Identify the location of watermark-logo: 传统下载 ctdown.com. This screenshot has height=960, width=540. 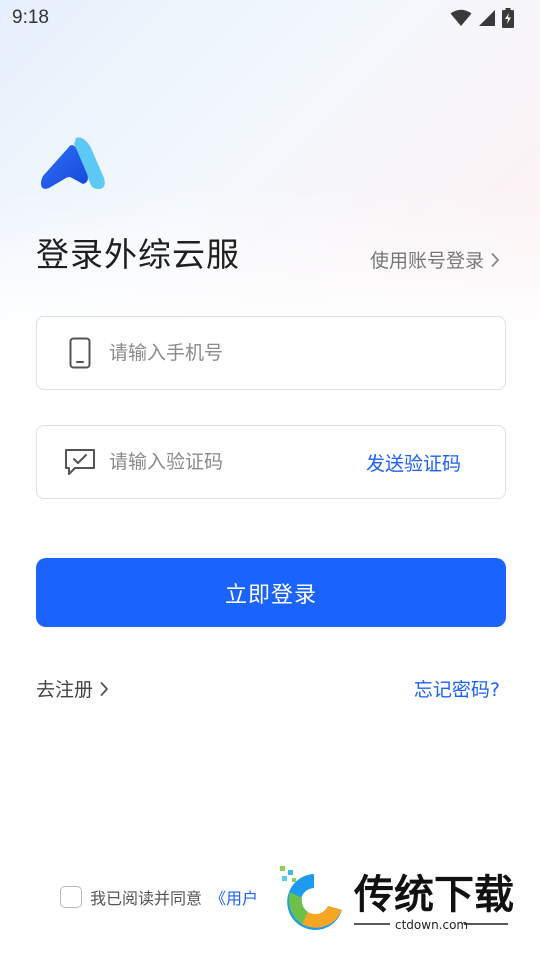
(393, 900).